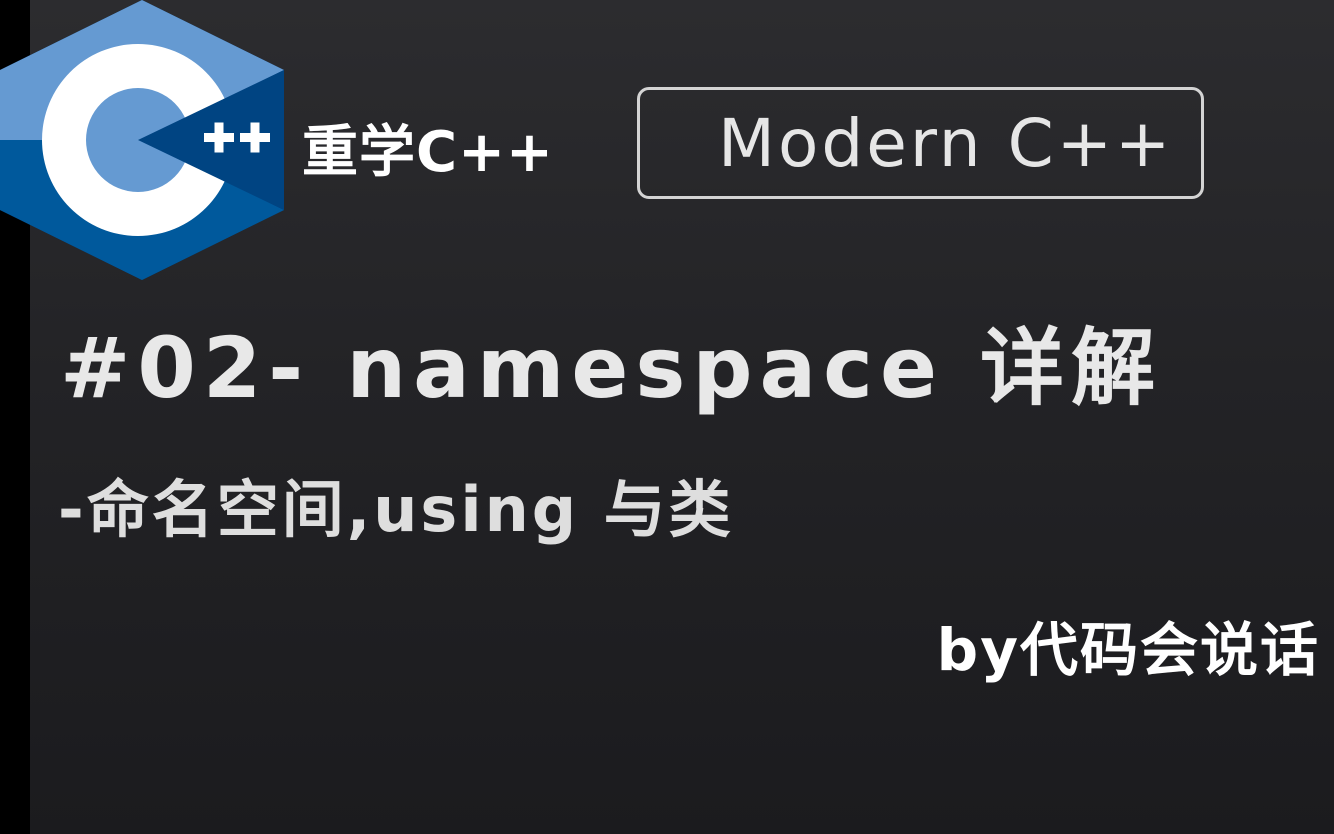 The width and height of the screenshot is (1334, 834). What do you see at coordinates (396, 509) in the screenshot?
I see `lesson-subtitle: -命名空间,using 与类` at bounding box center [396, 509].